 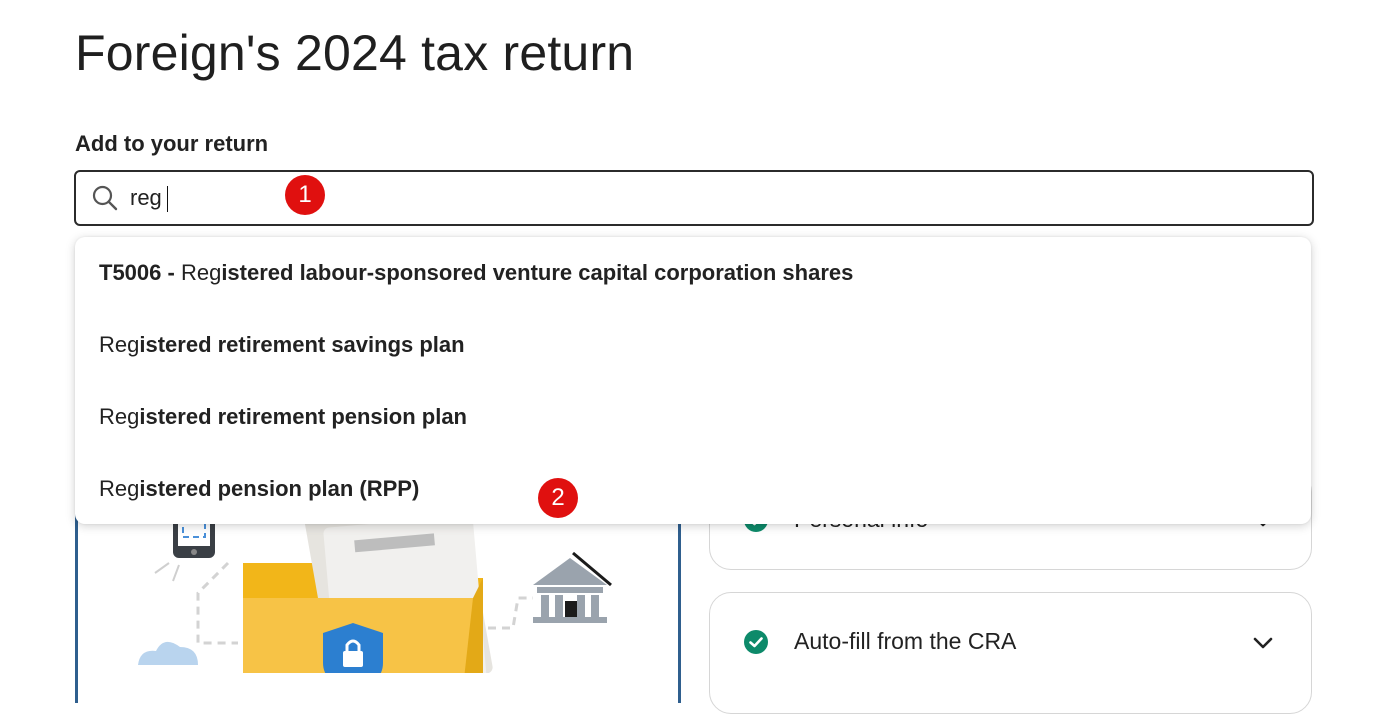 I want to click on accordion-label: Auto-fill from the CRA, so click(x=905, y=641).